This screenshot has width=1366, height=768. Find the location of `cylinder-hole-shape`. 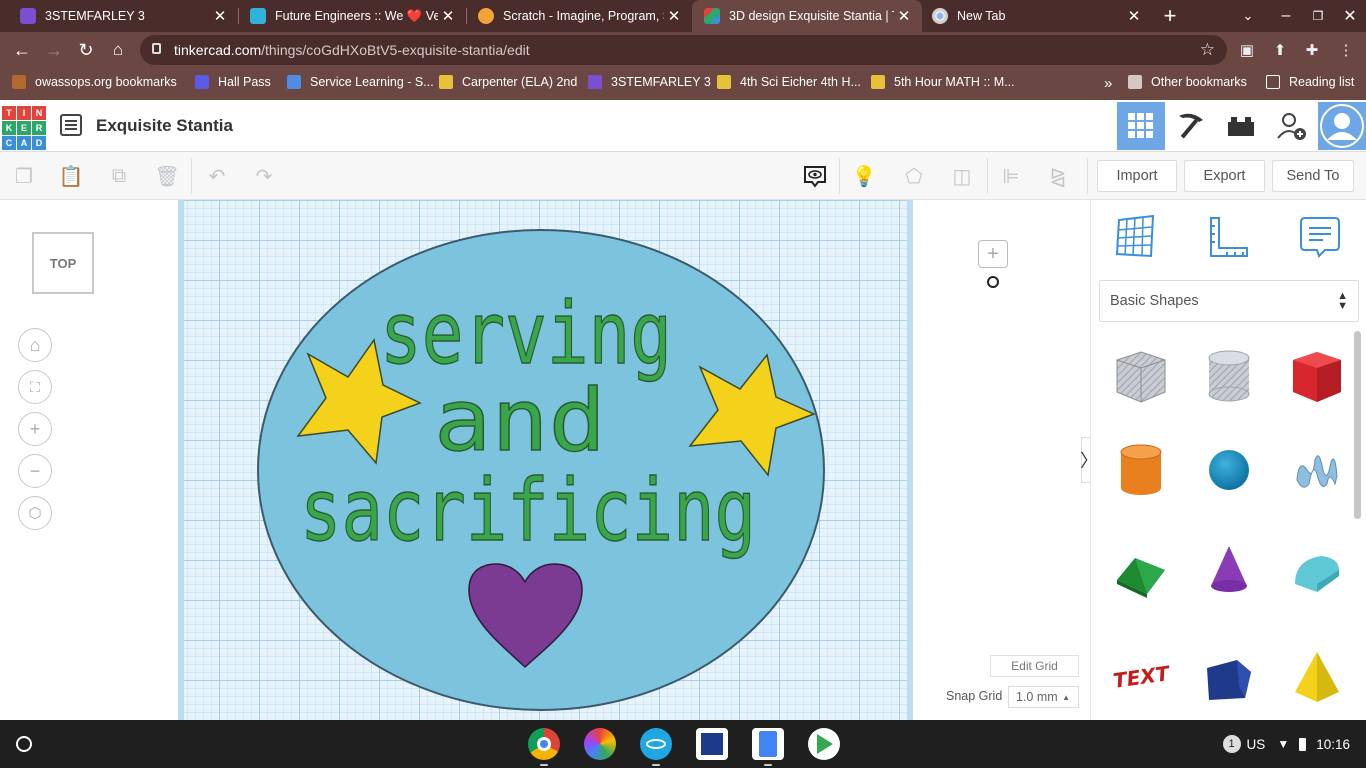

cylinder-hole-shape is located at coordinates (1229, 376).